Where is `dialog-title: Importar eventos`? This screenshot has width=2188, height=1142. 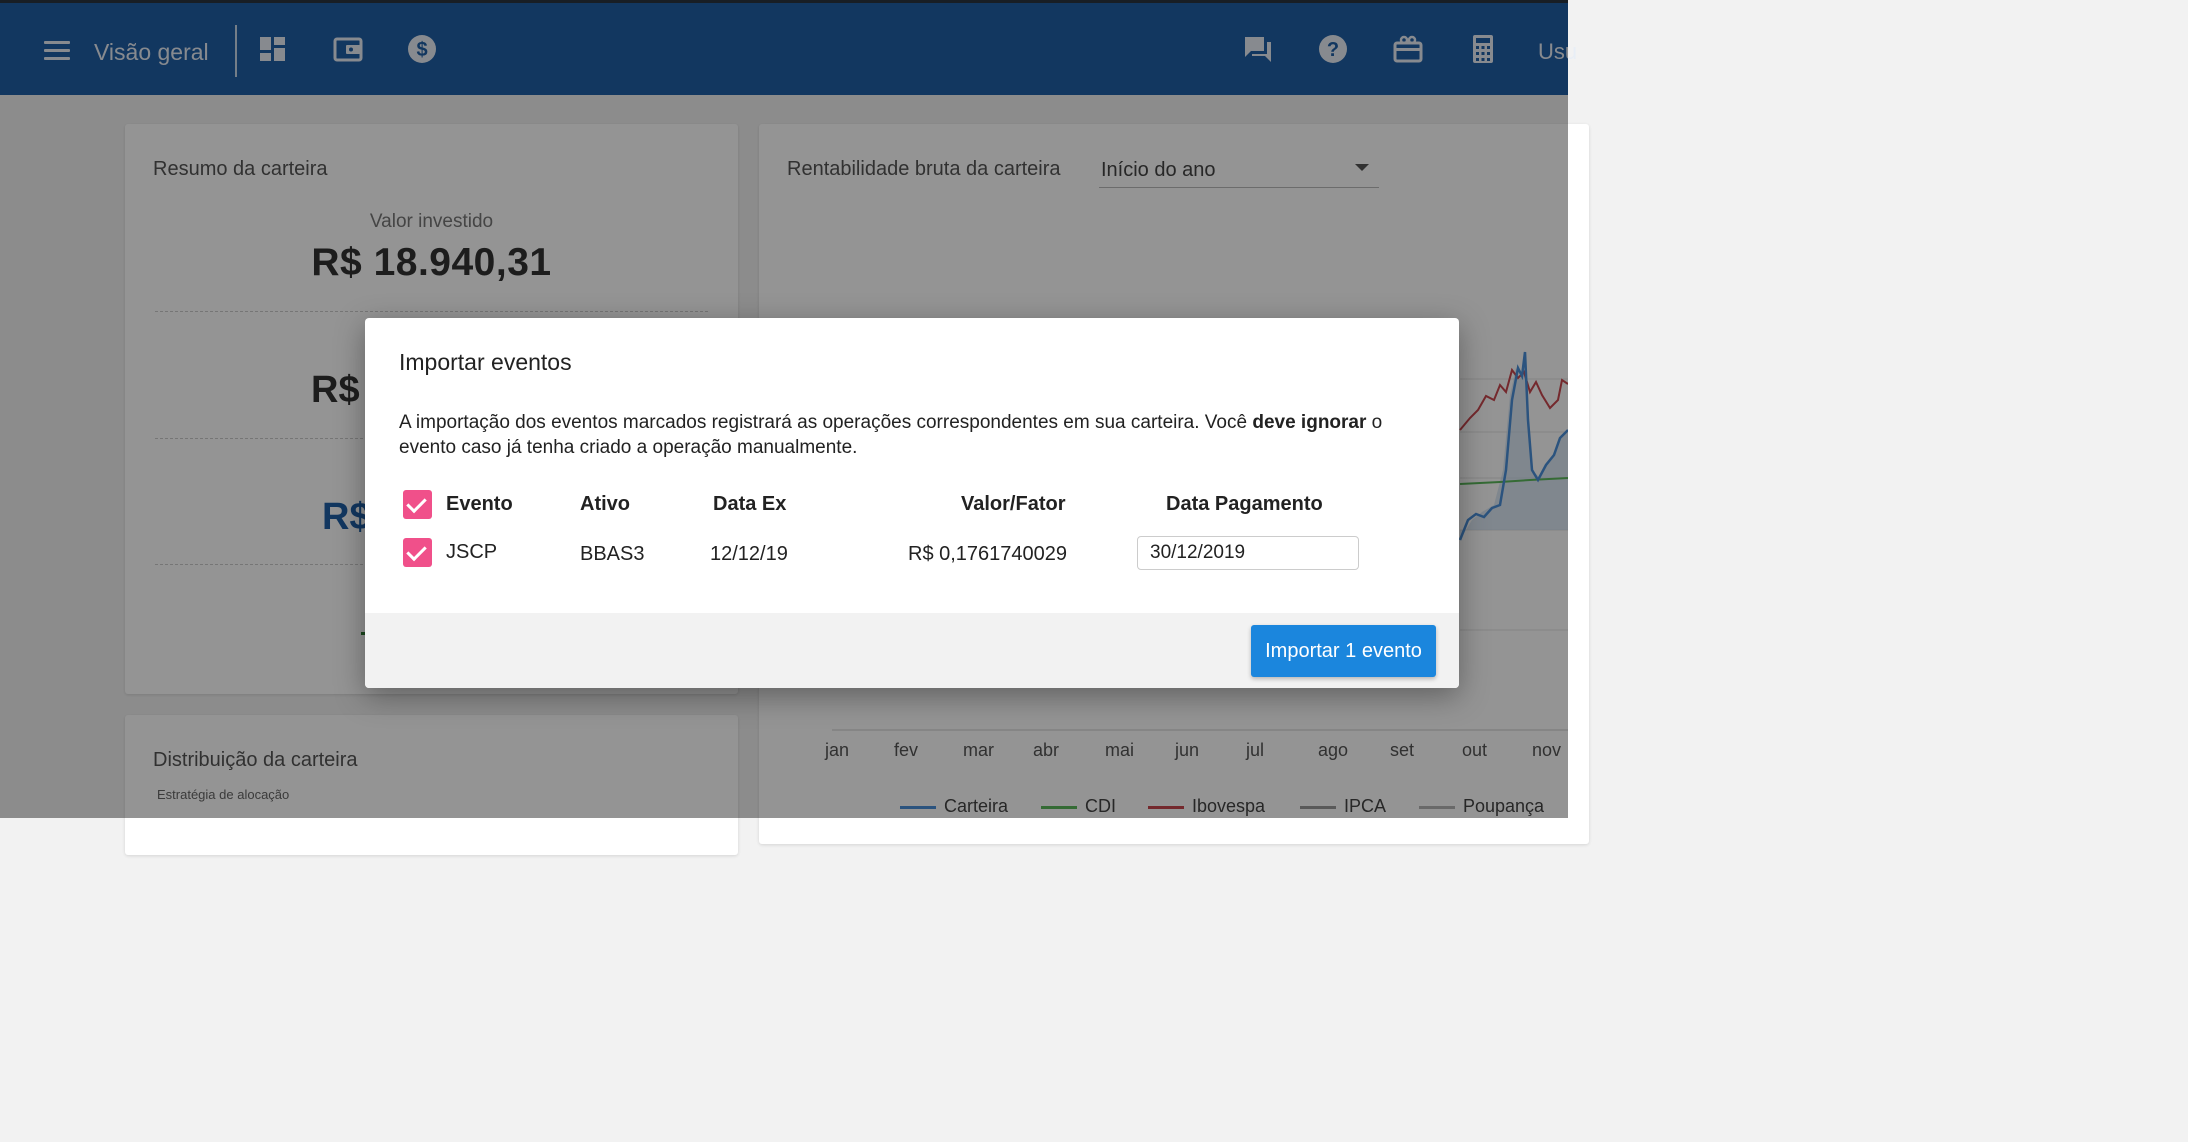
dialog-title: Importar eventos is located at coordinates (485, 362).